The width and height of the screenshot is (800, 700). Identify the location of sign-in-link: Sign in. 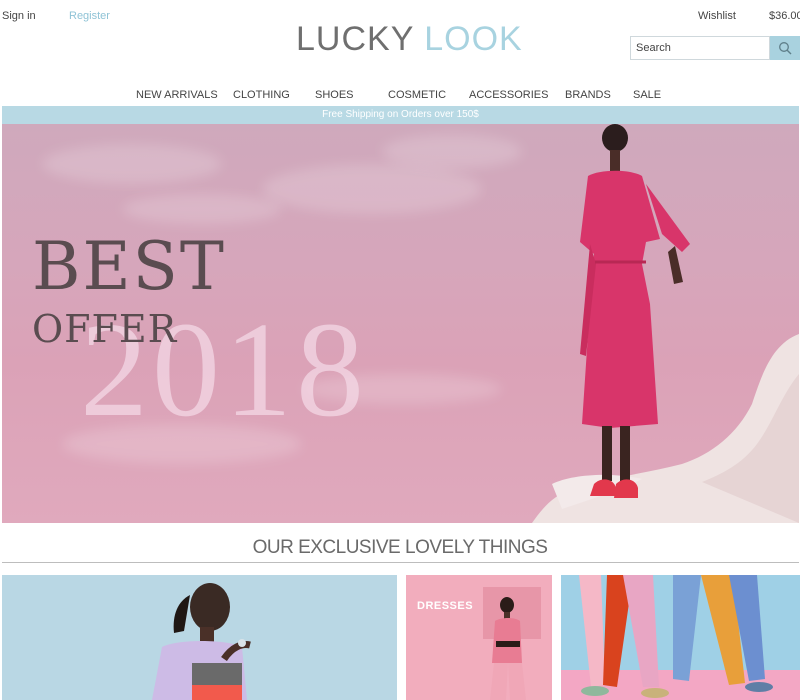
(19, 16).